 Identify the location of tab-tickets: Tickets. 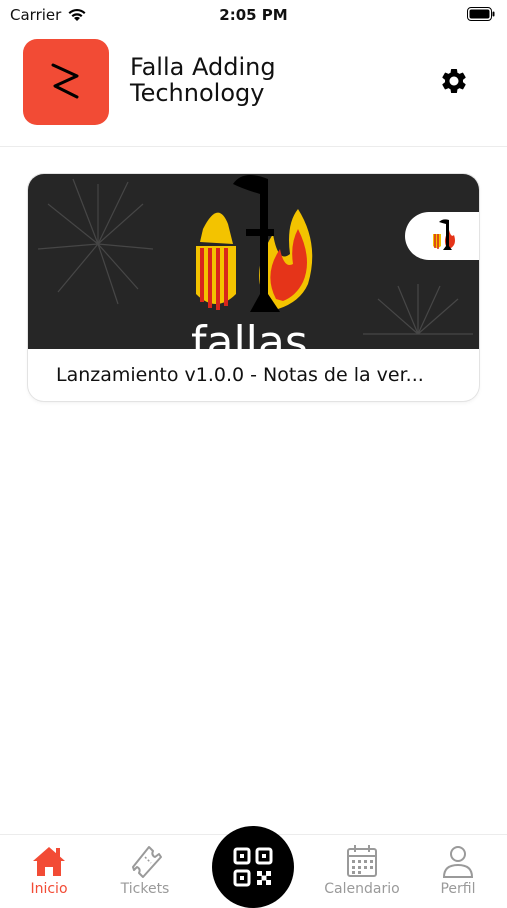
(145, 869).